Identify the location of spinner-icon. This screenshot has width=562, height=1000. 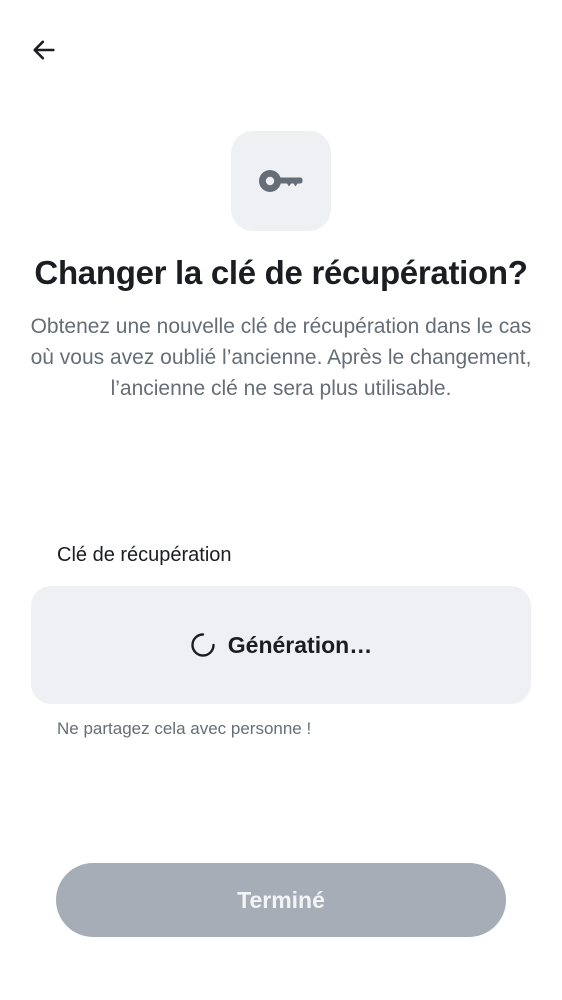
(203, 645).